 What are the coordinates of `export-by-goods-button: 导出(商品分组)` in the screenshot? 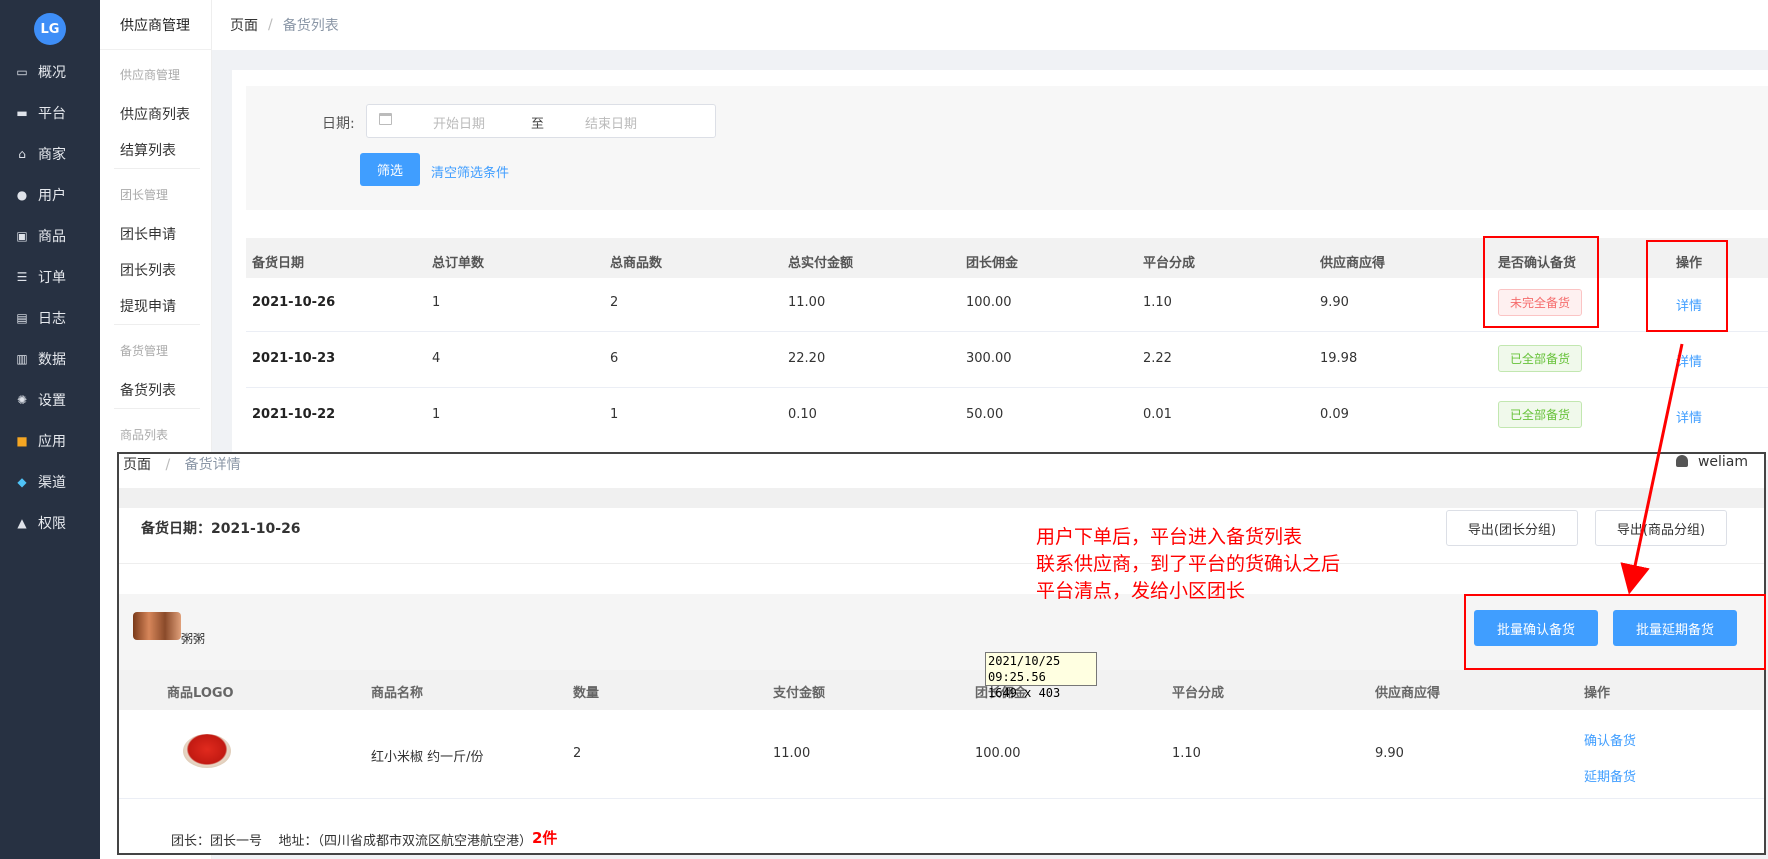 It's located at (1661, 528).